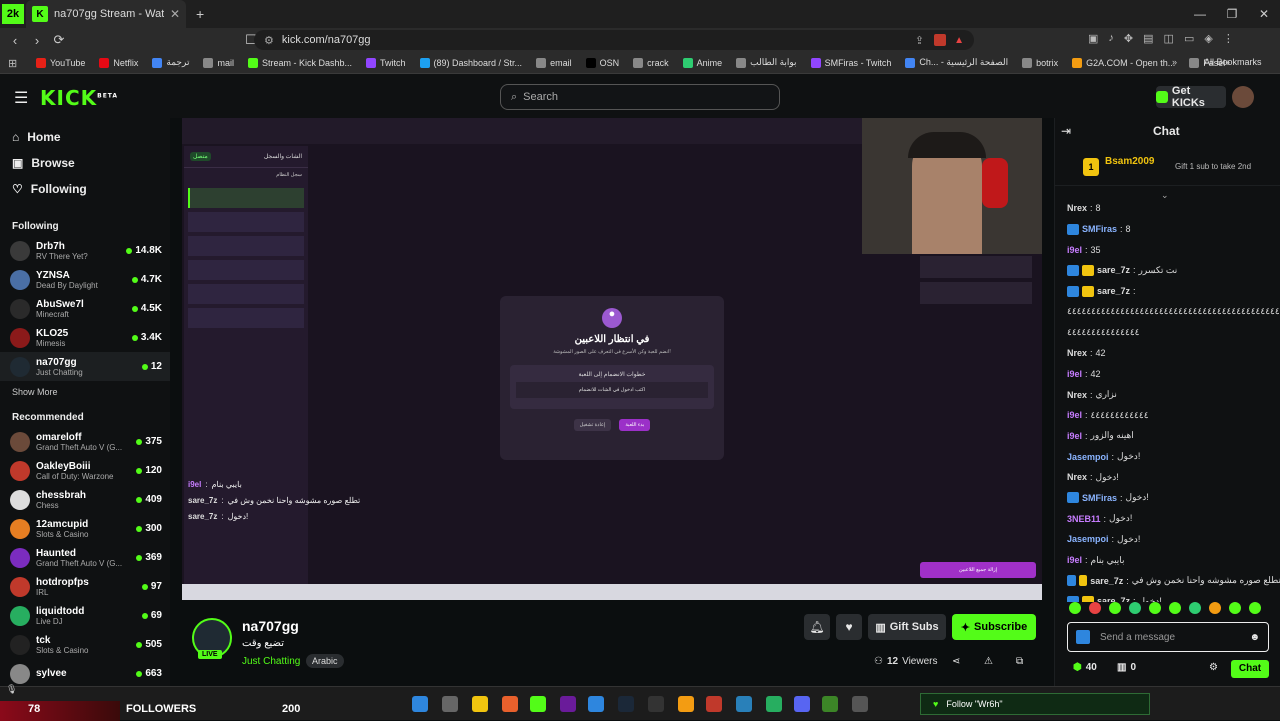 This screenshot has height=721, width=1280. Describe the element at coordinates (766, 62) in the screenshot. I see `bookmark-item: بوابة الطالب` at that location.